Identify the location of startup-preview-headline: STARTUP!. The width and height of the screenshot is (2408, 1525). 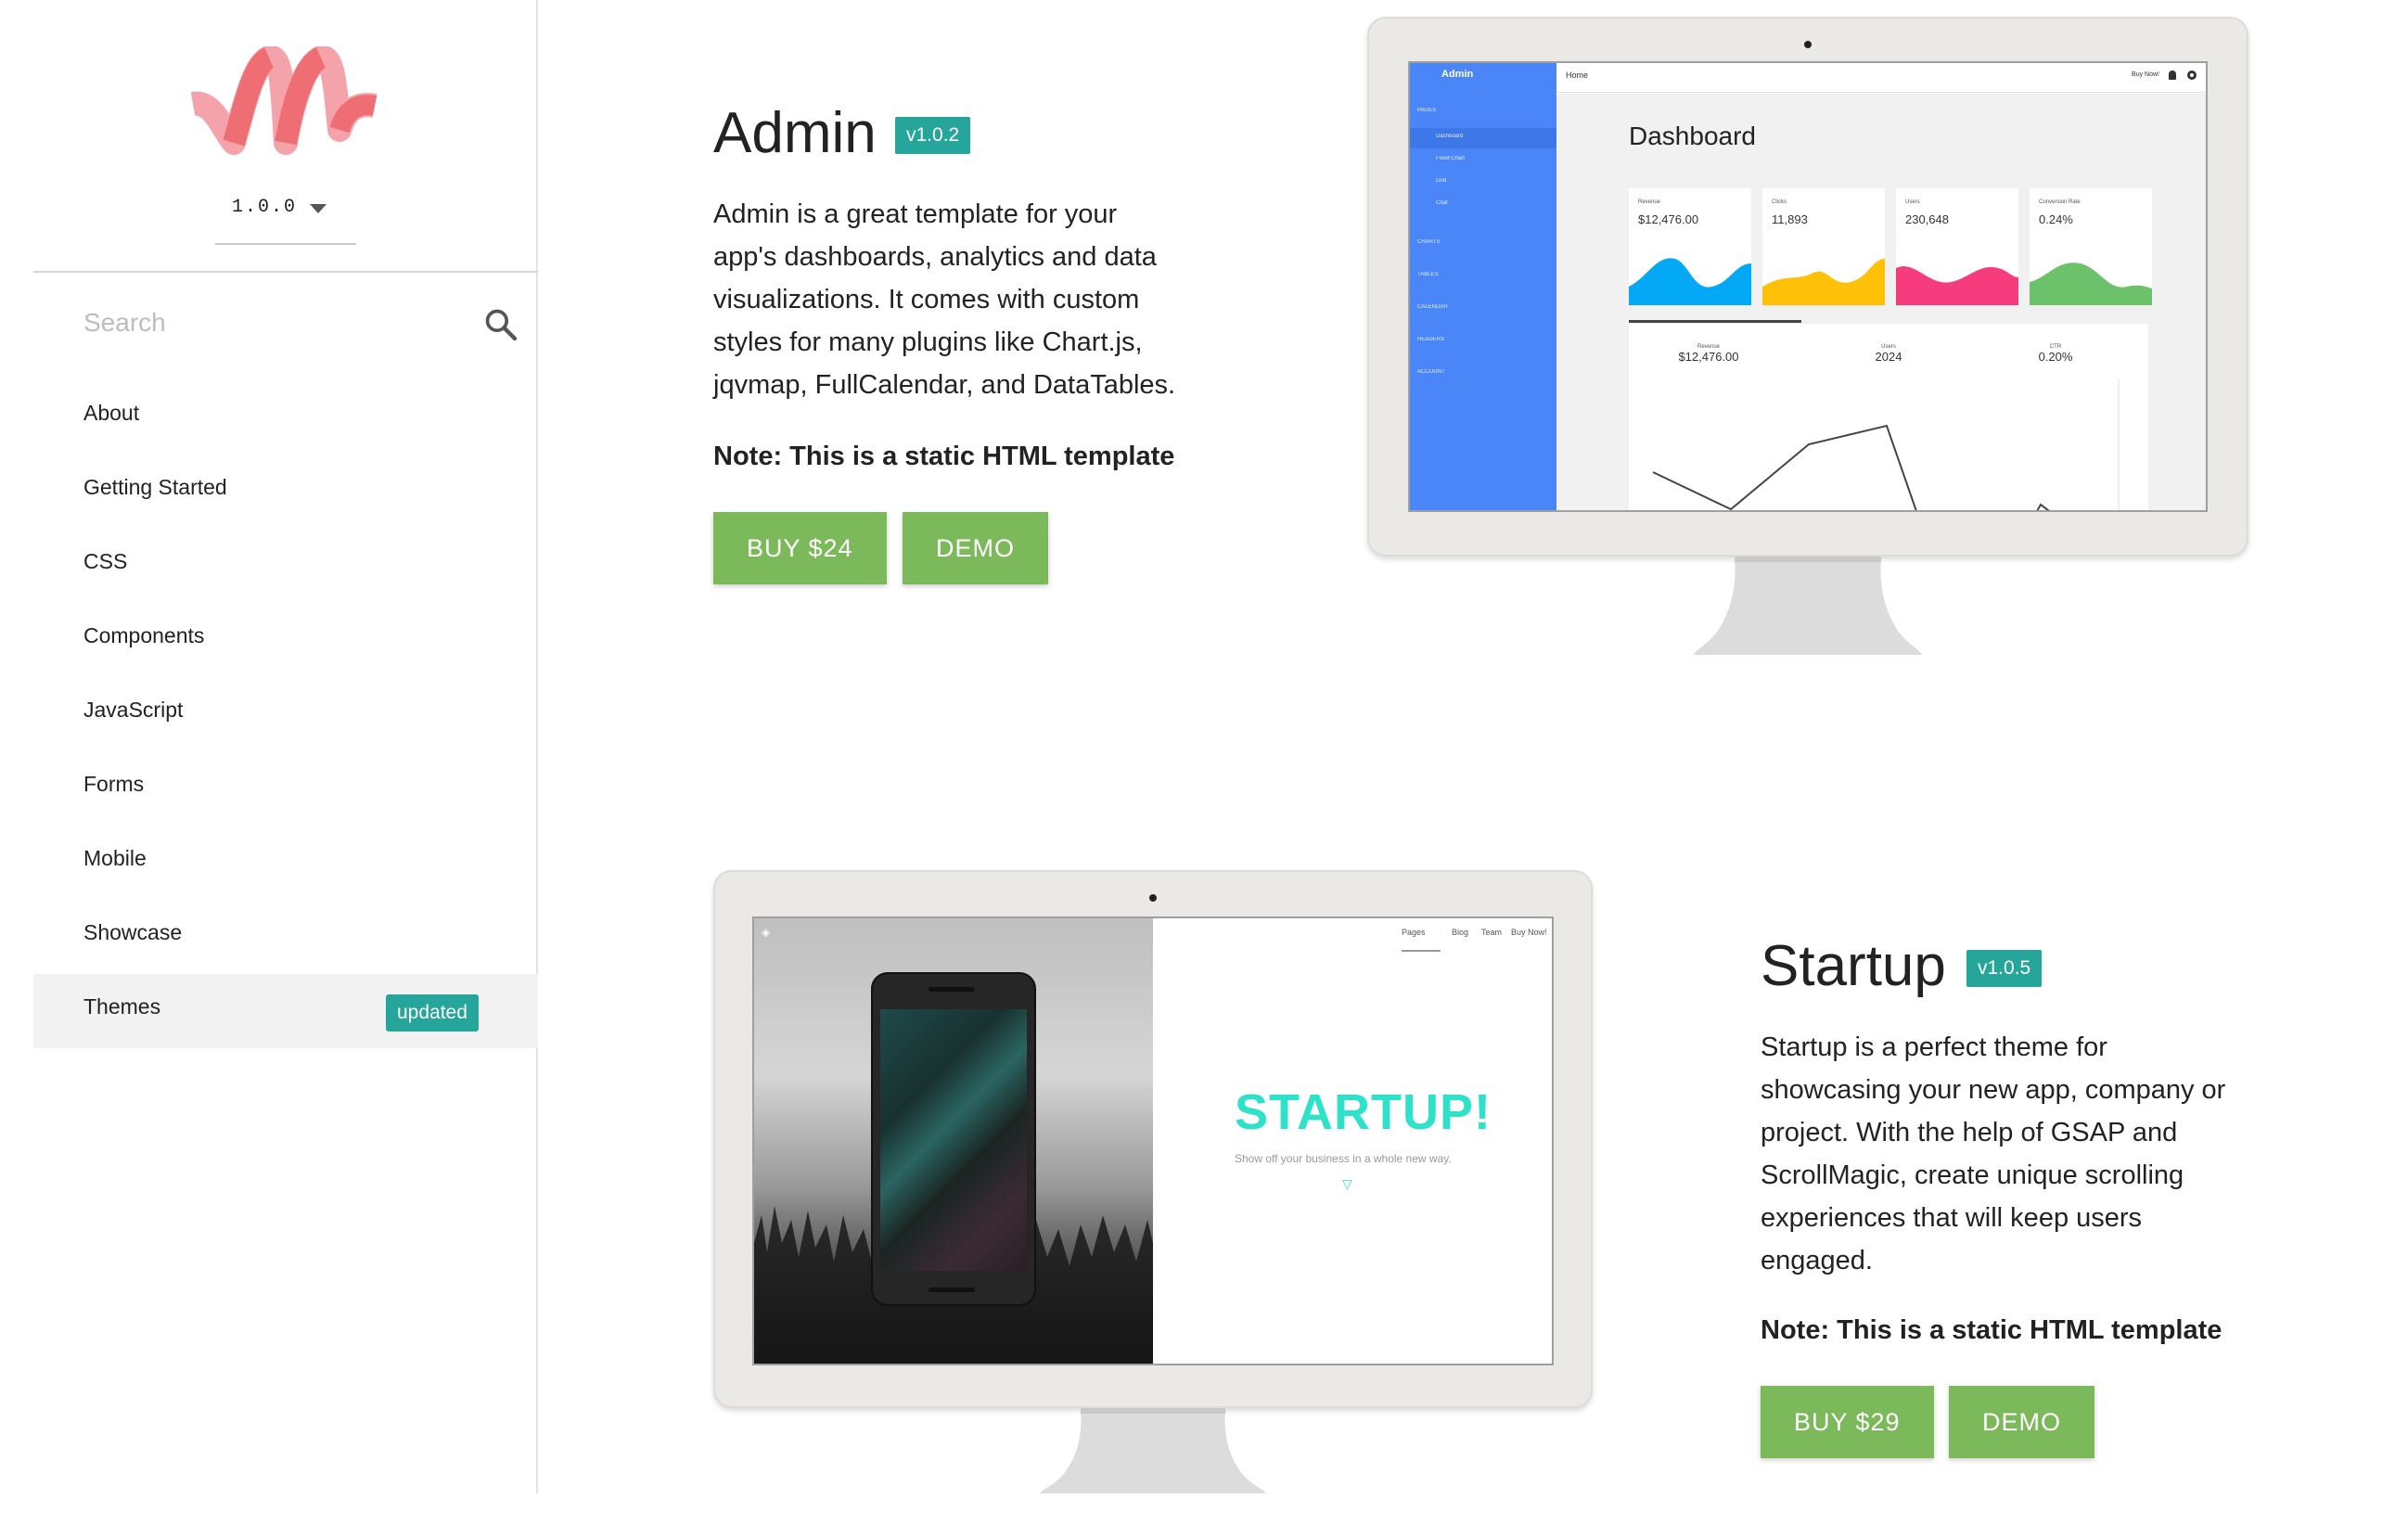
(1363, 1112).